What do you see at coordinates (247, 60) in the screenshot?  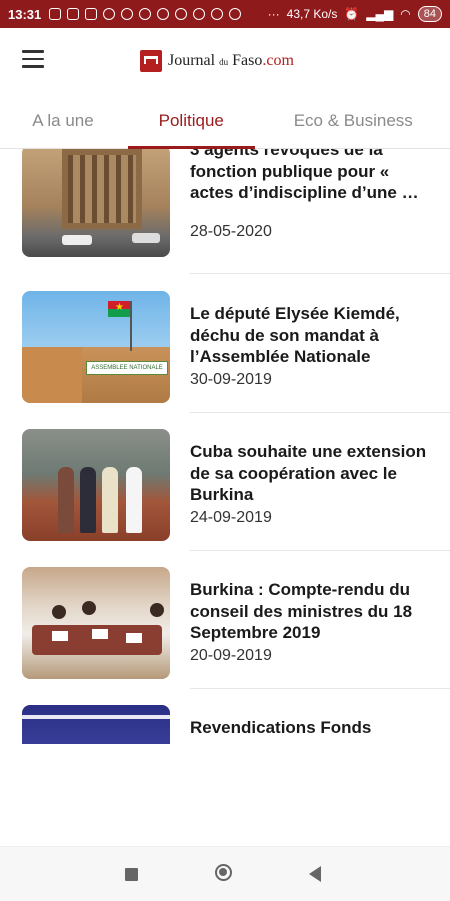 I see `logo-word-faso: Faso` at bounding box center [247, 60].